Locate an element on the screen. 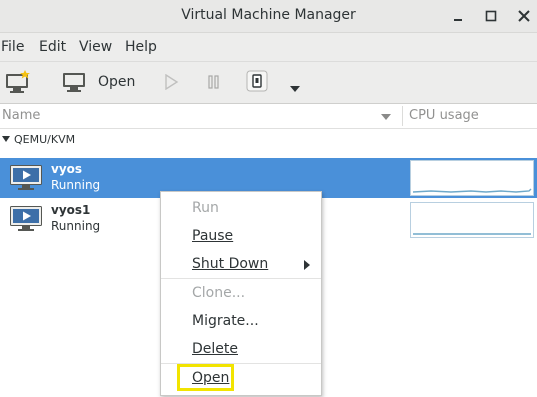  chevron-down-icon is located at coordinates (295, 89).